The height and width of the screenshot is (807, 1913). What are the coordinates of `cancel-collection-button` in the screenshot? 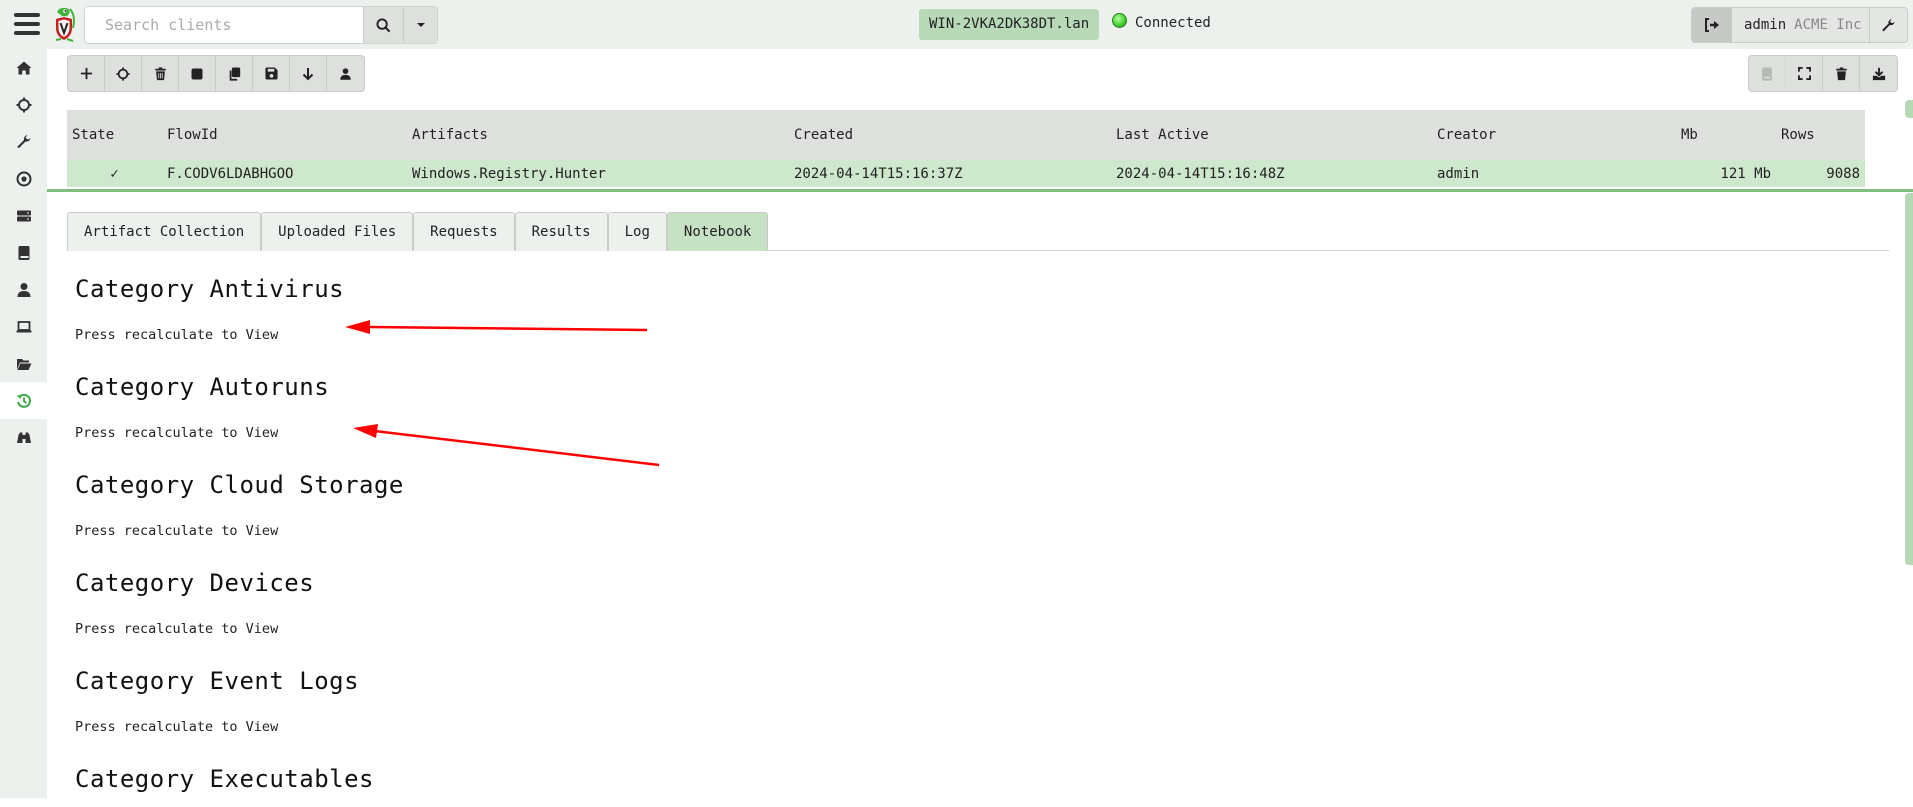 It's located at (197, 73).